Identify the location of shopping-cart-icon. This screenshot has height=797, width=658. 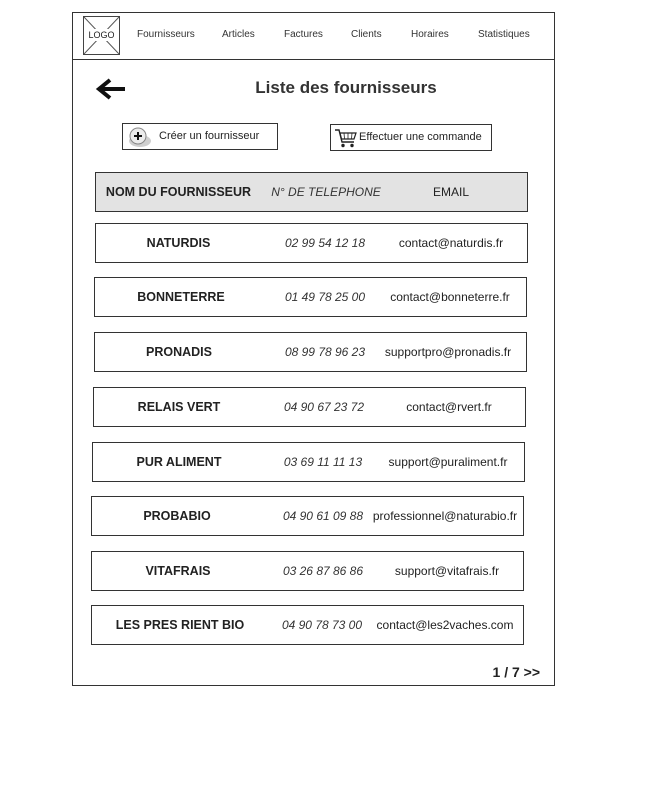
(346, 138).